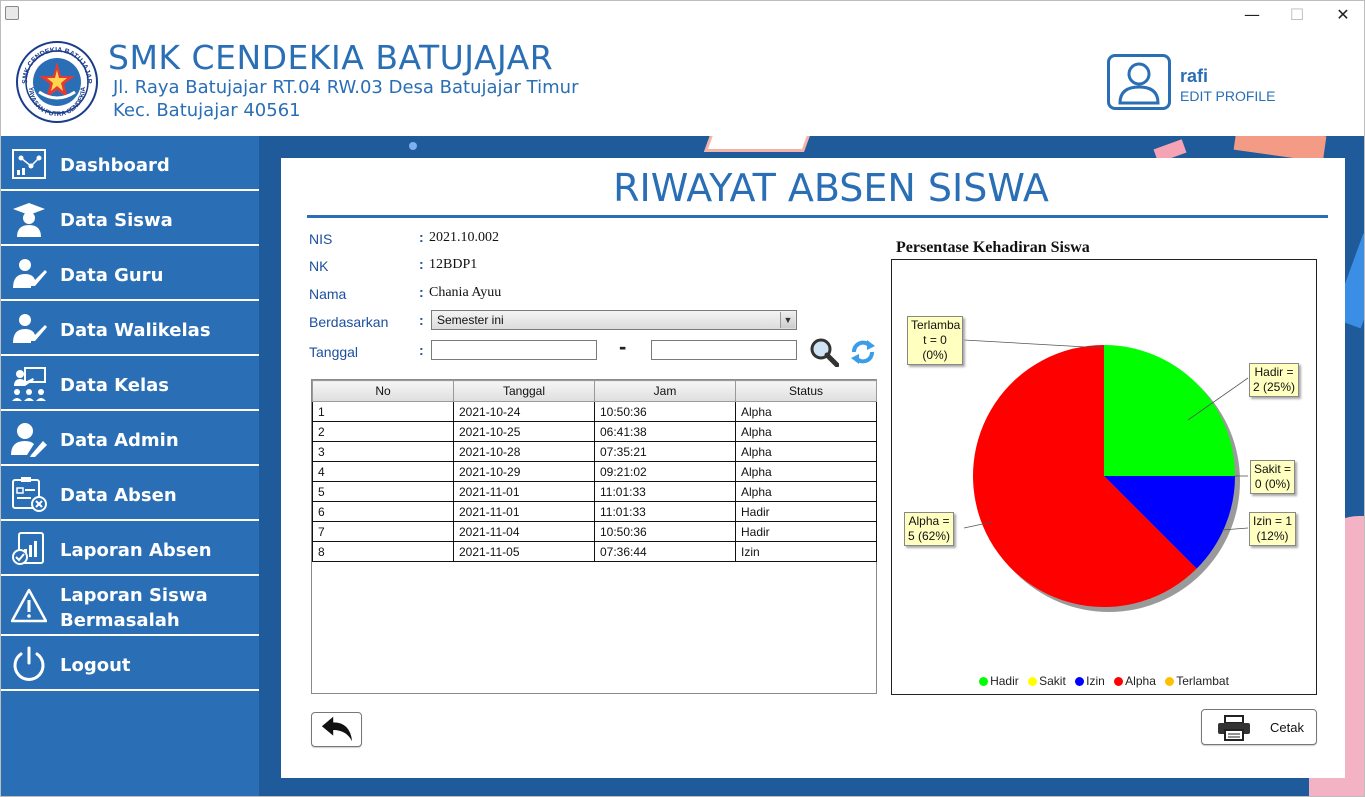 This screenshot has height=797, width=1365. Describe the element at coordinates (1095, 681) in the screenshot. I see `legend-label: Izin` at that location.